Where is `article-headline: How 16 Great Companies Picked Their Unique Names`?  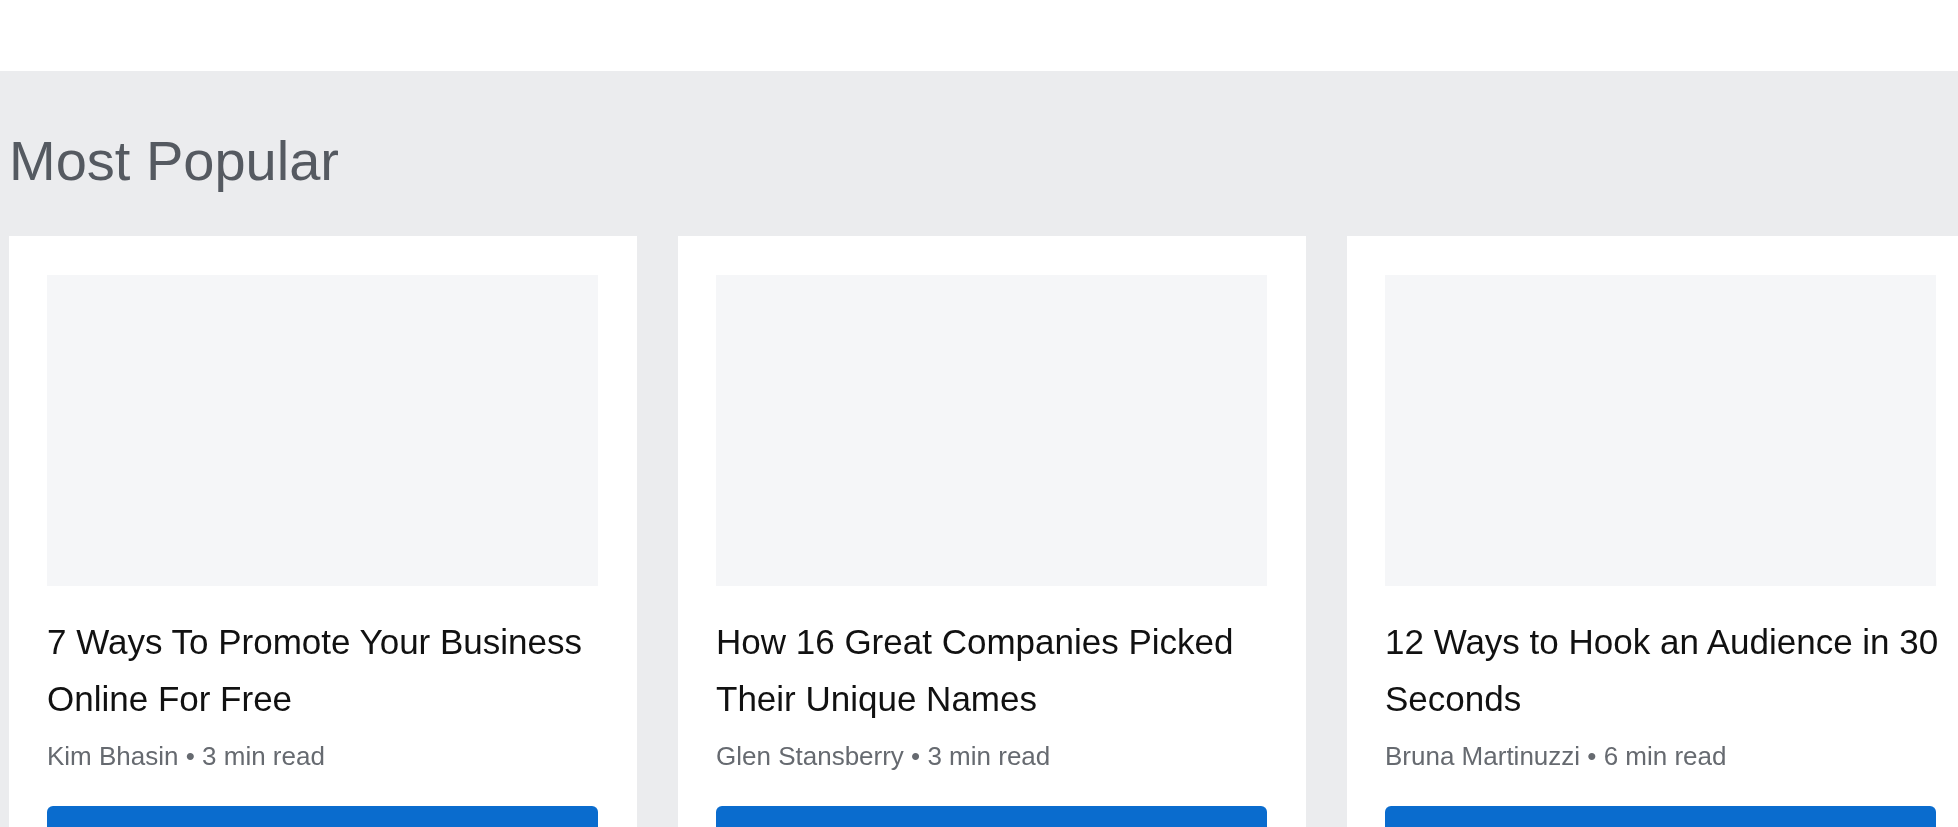 article-headline: How 16 Great Companies Picked Their Unique Names is located at coordinates (996, 670).